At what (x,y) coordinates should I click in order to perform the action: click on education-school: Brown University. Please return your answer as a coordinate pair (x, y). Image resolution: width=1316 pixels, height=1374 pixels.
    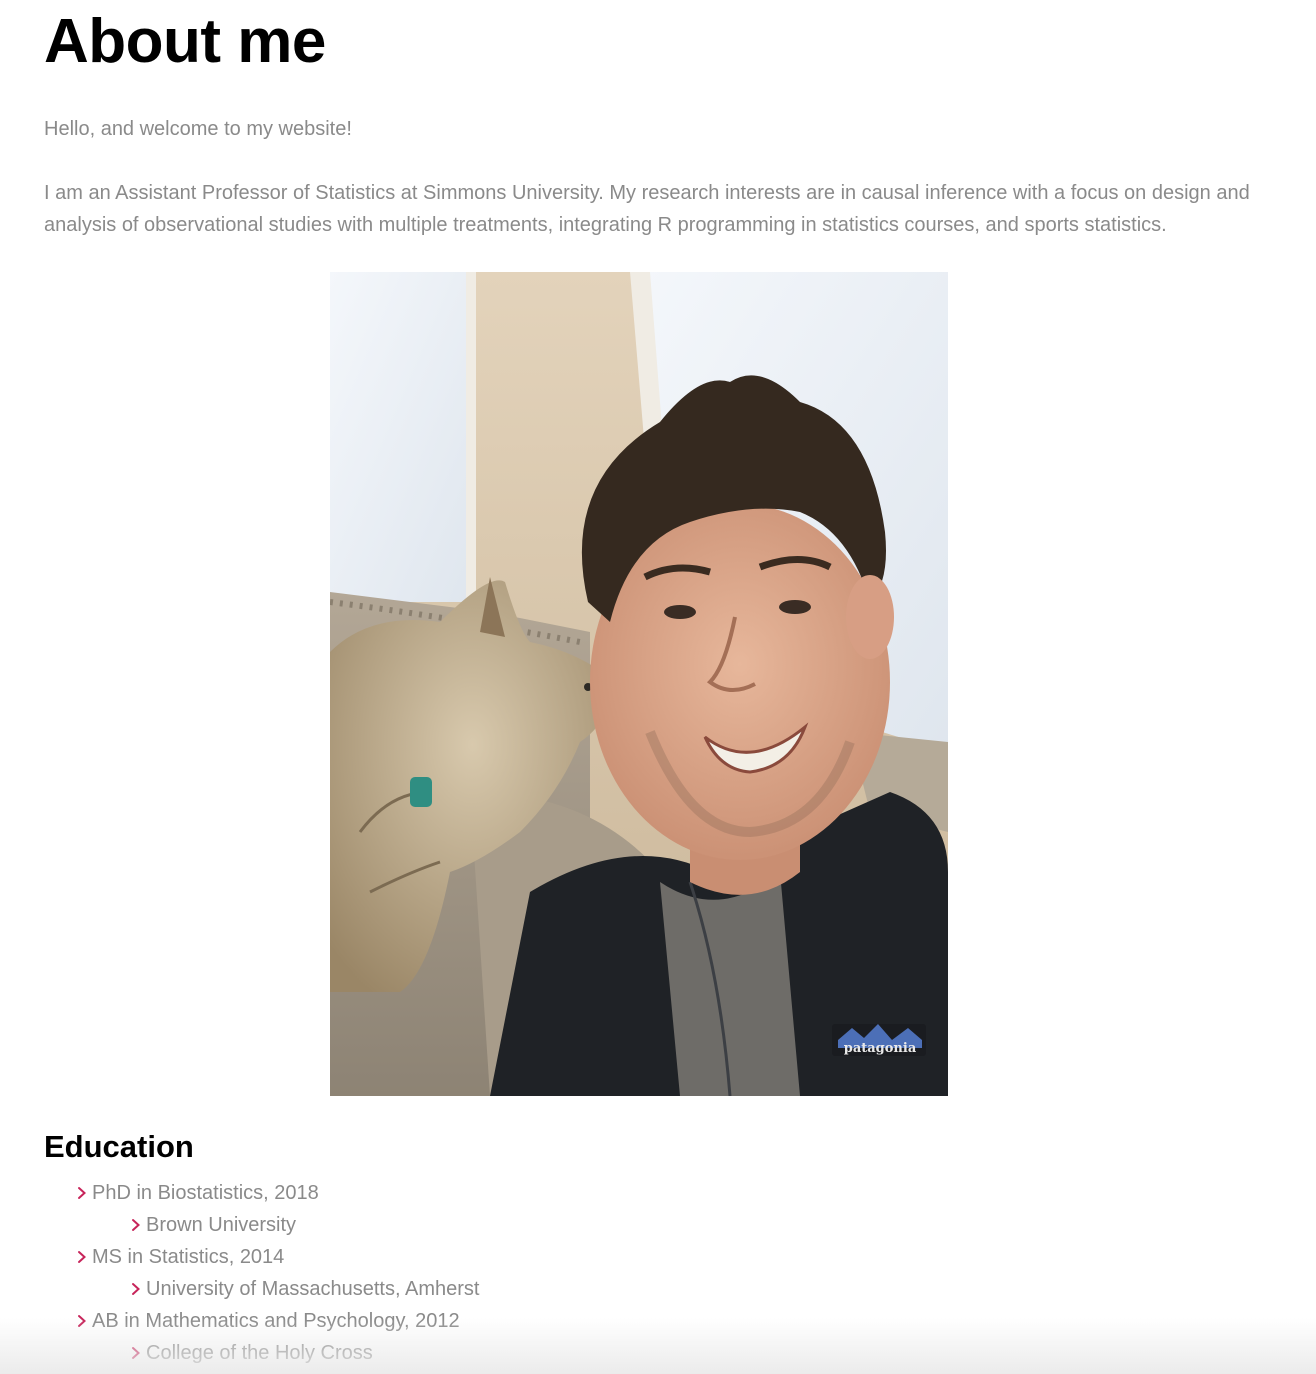
    Looking at the image, I should click on (221, 1225).